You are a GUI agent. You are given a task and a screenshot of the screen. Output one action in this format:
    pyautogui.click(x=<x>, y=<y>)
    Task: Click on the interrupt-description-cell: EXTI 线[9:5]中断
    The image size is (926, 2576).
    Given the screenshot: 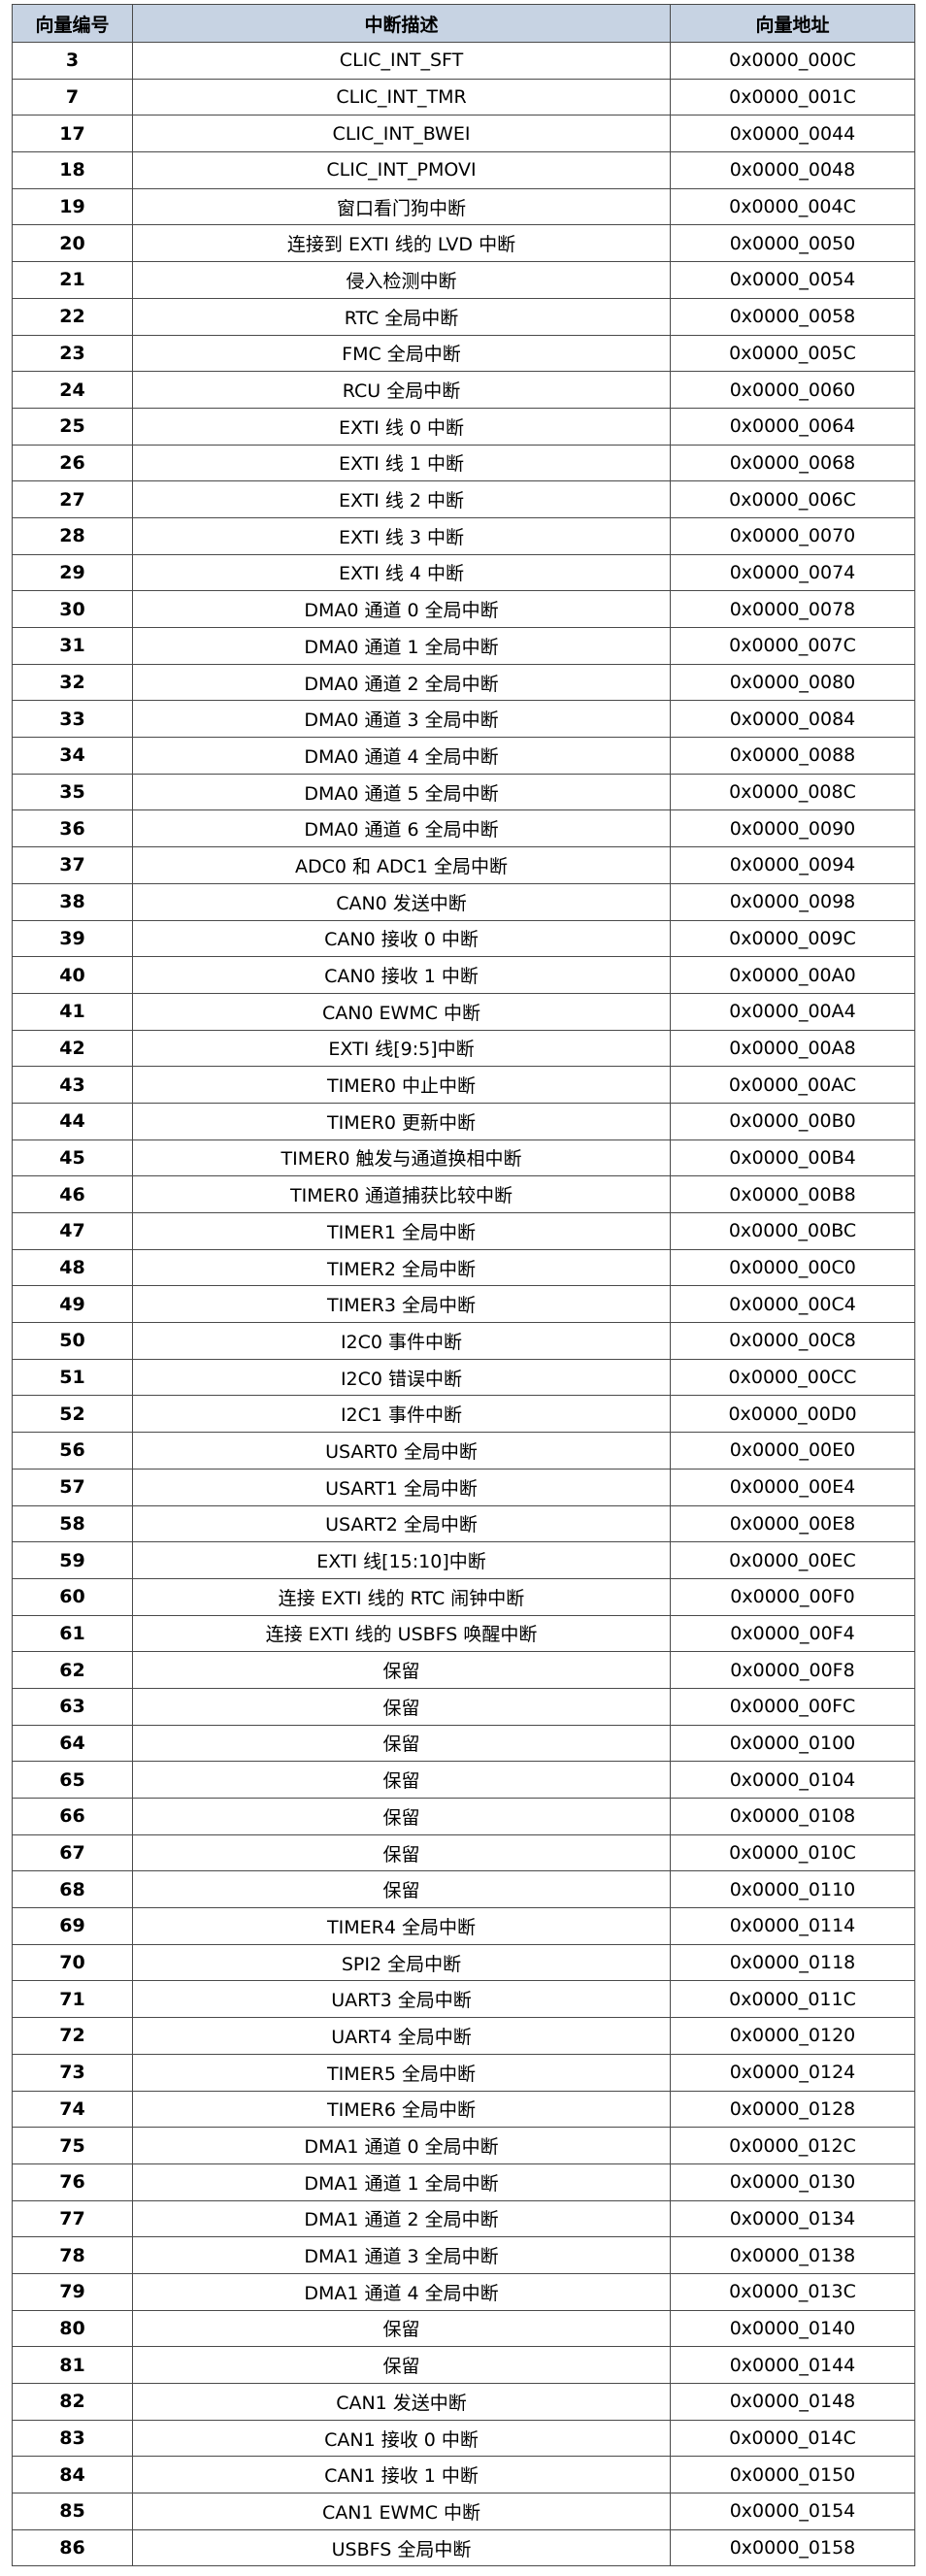 What is the action you would take?
    pyautogui.click(x=401, y=1048)
    